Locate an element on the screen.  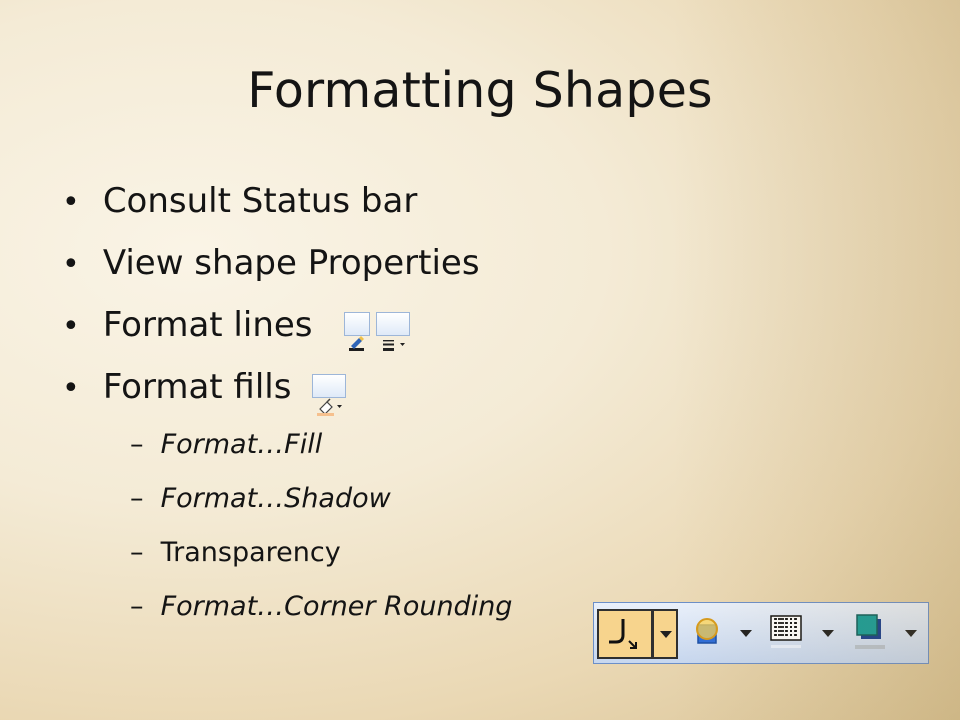
subitem-format-corner-rounding: – Format…Corner Rounding is located at coordinates (376, 607).